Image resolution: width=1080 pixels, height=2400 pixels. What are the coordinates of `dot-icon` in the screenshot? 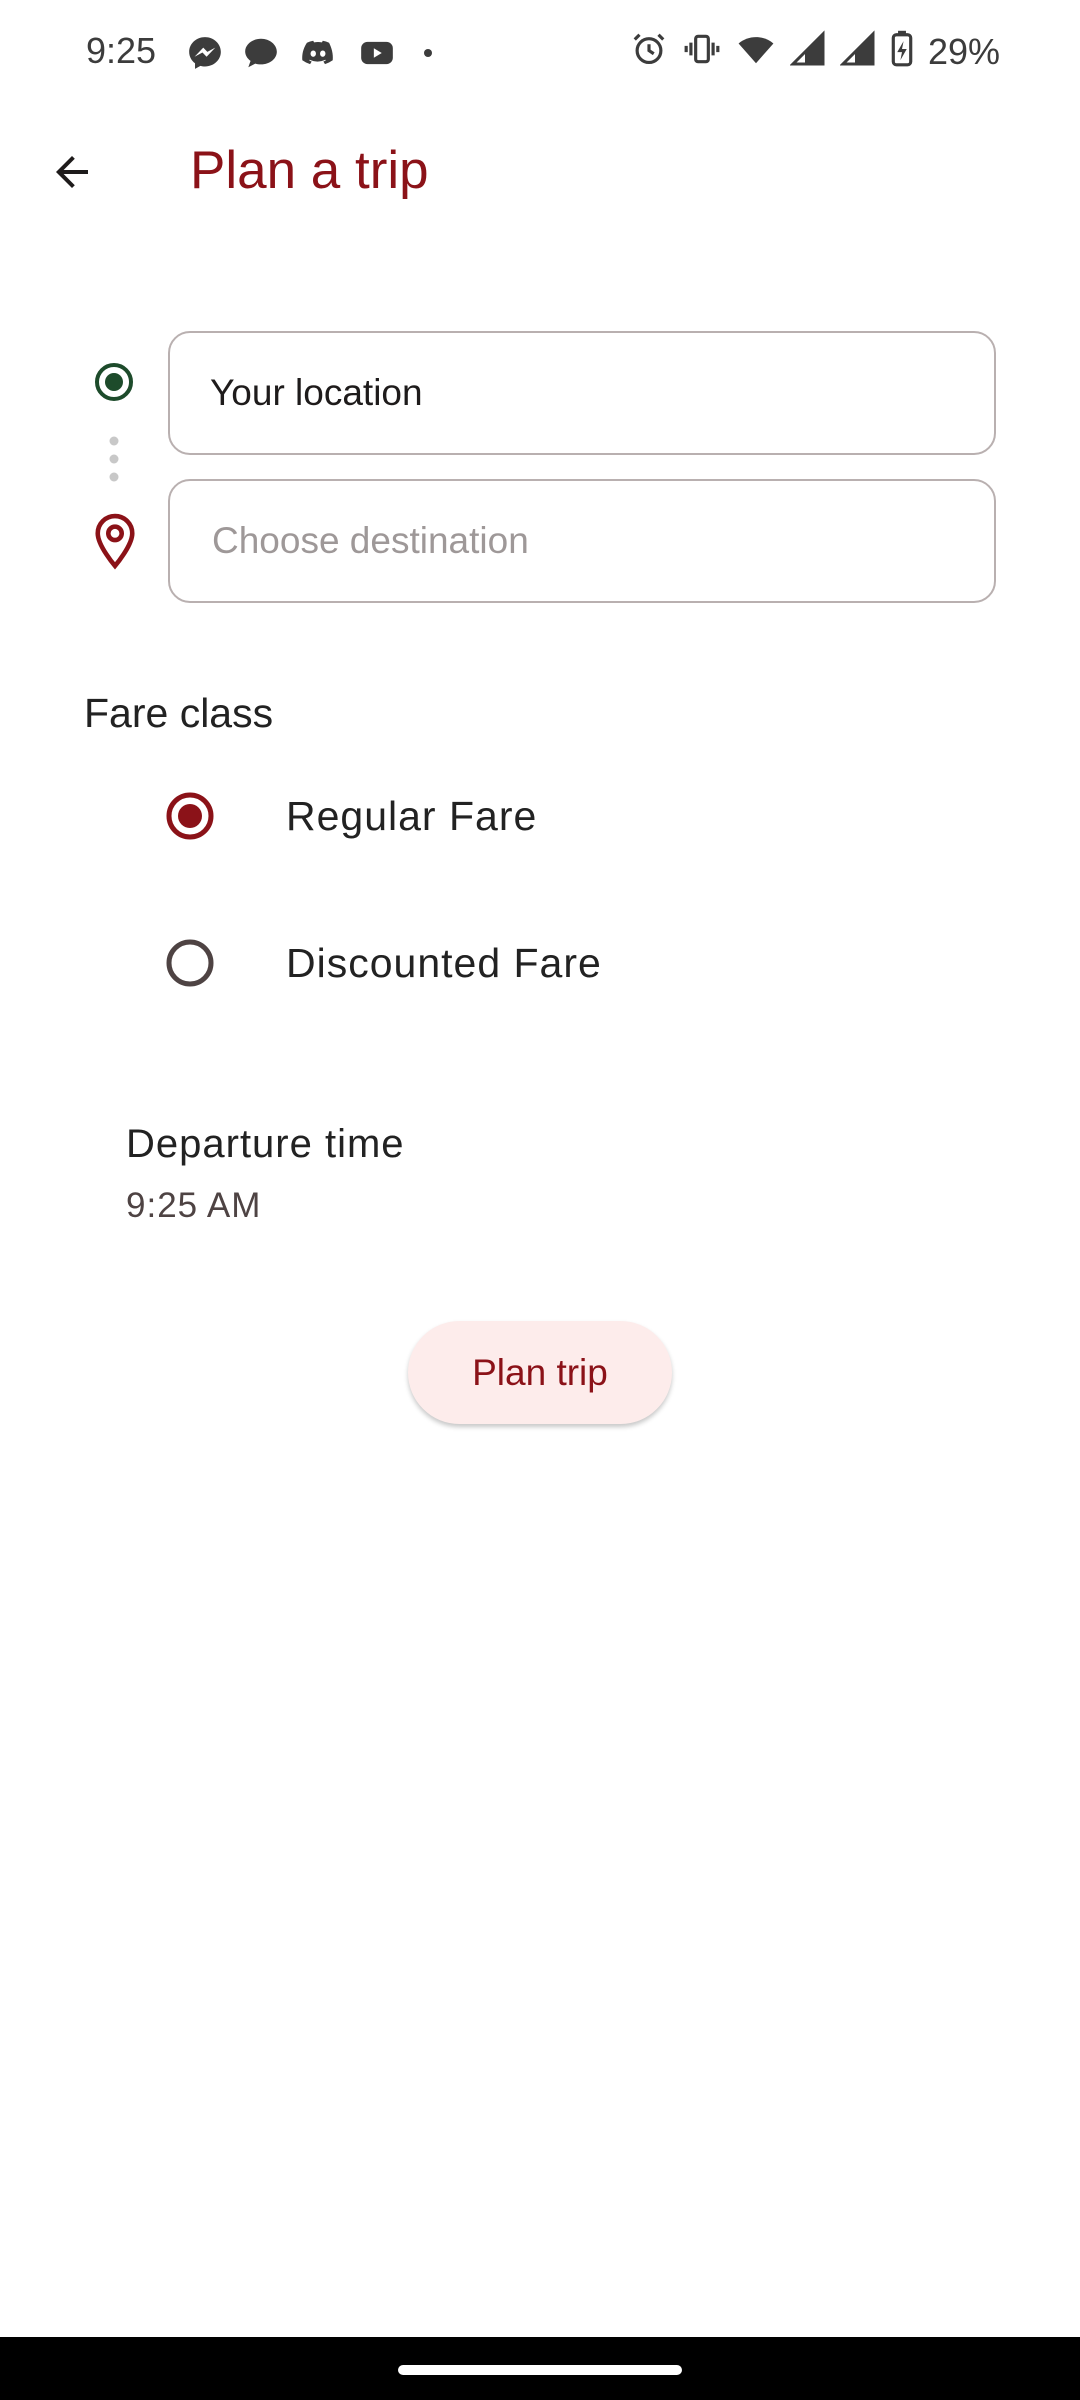 It's located at (428, 55).